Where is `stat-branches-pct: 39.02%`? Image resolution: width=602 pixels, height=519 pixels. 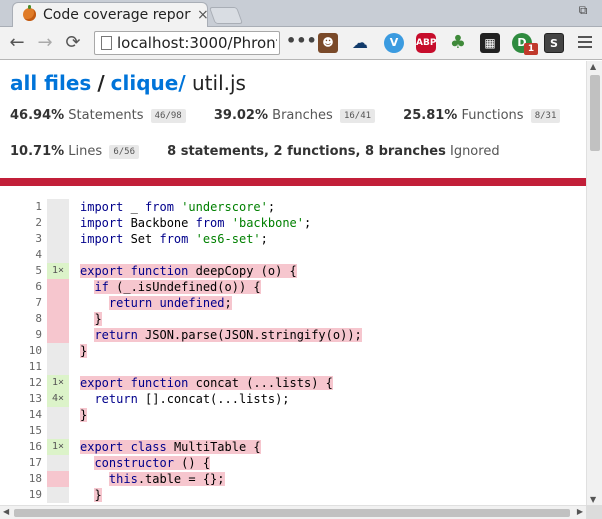
stat-branches-pct: 39.02% is located at coordinates (241, 115).